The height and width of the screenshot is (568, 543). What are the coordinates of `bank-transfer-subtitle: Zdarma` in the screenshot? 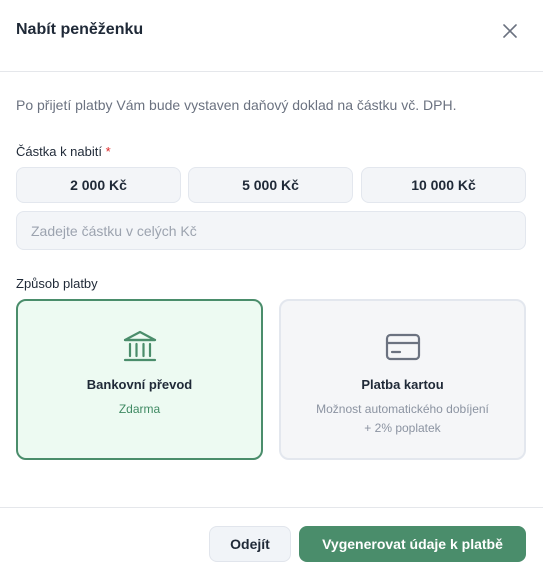 It's located at (139, 409).